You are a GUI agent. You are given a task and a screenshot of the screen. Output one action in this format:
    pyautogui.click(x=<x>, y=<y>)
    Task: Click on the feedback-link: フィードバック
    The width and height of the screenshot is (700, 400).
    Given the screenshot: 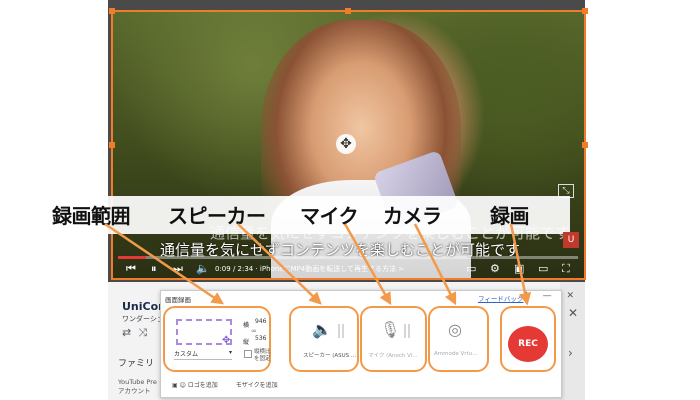 What is the action you would take?
    pyautogui.click(x=500, y=298)
    